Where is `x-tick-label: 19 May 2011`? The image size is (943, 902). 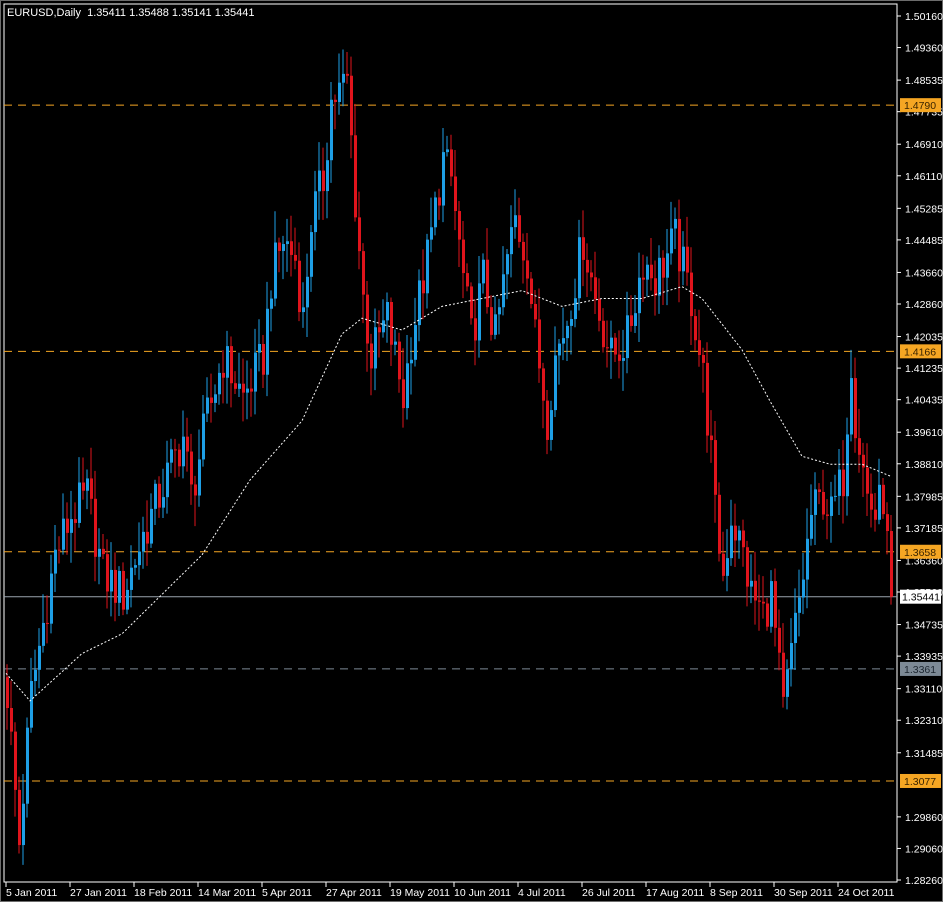 x-tick-label: 19 May 2011 is located at coordinates (420, 893).